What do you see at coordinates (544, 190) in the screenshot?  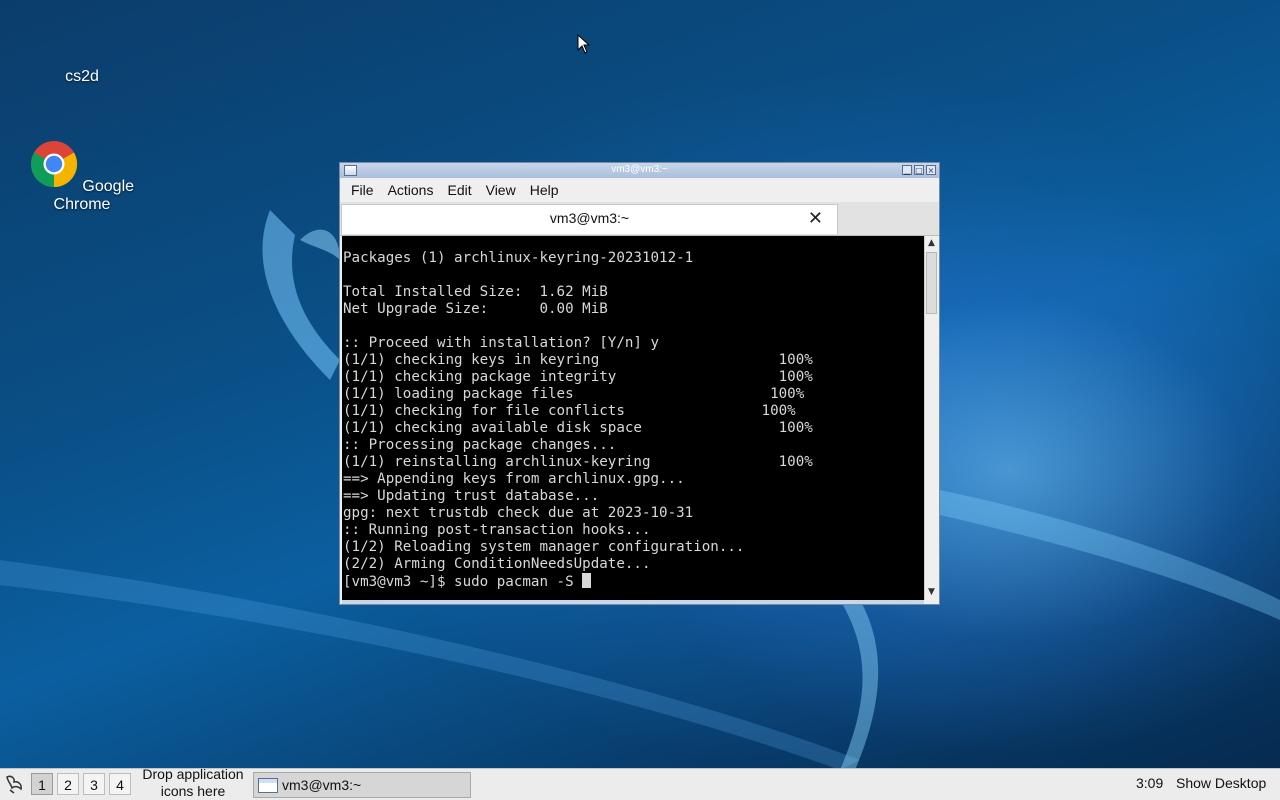 I see `menu-help: Help` at bounding box center [544, 190].